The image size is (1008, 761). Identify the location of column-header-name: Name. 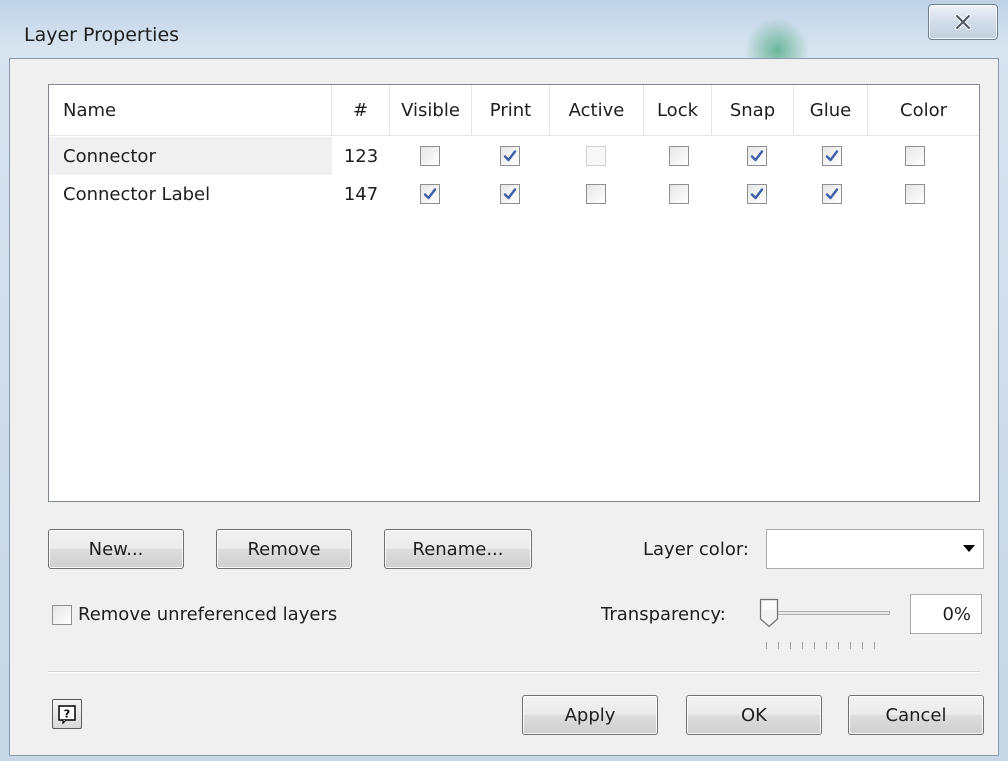
(190, 110).